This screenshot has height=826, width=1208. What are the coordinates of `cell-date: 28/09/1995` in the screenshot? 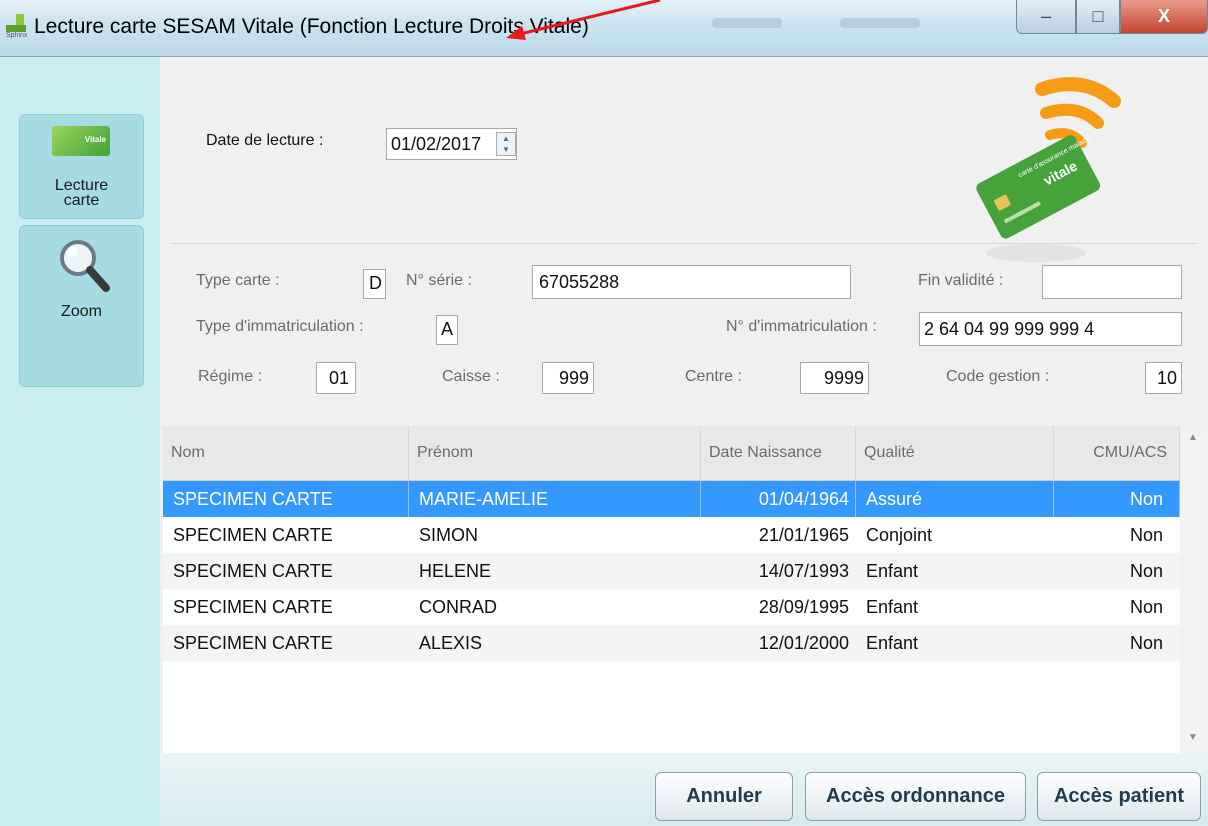 It's located at (803, 607).